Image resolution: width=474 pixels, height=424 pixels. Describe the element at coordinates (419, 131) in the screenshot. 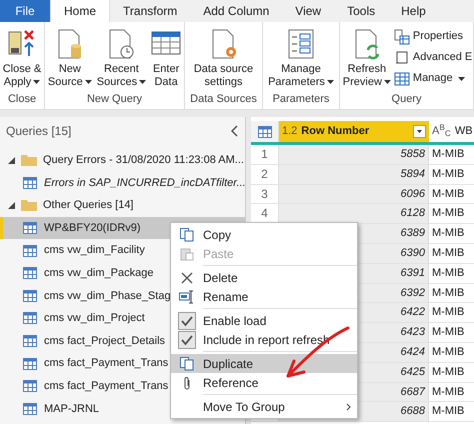

I see `dropdown-icon` at that location.